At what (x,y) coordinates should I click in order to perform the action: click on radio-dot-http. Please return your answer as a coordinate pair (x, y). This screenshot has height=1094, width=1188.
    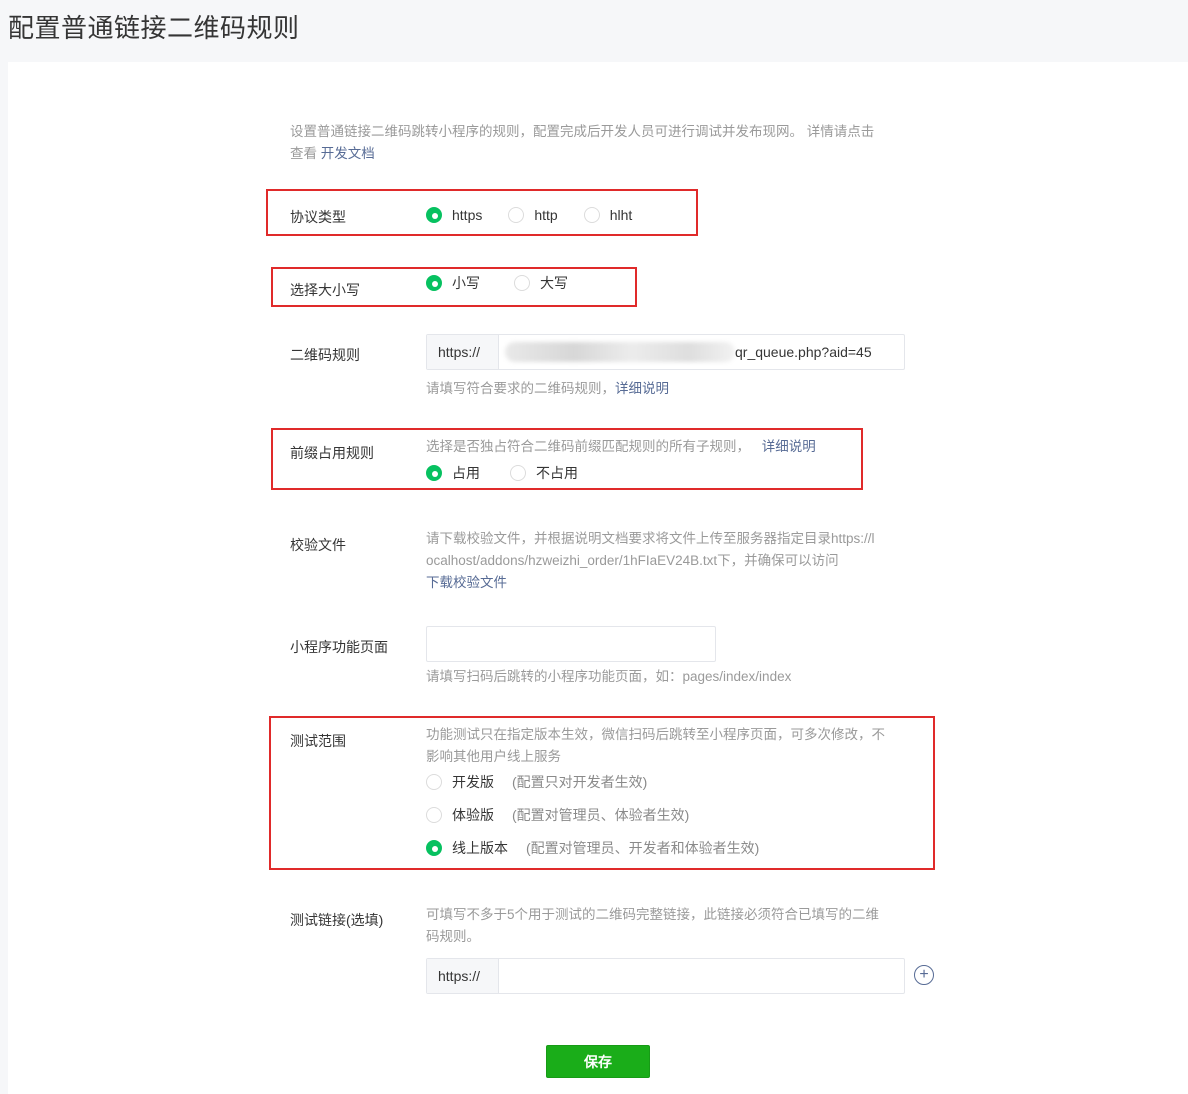
    Looking at the image, I should click on (516, 215).